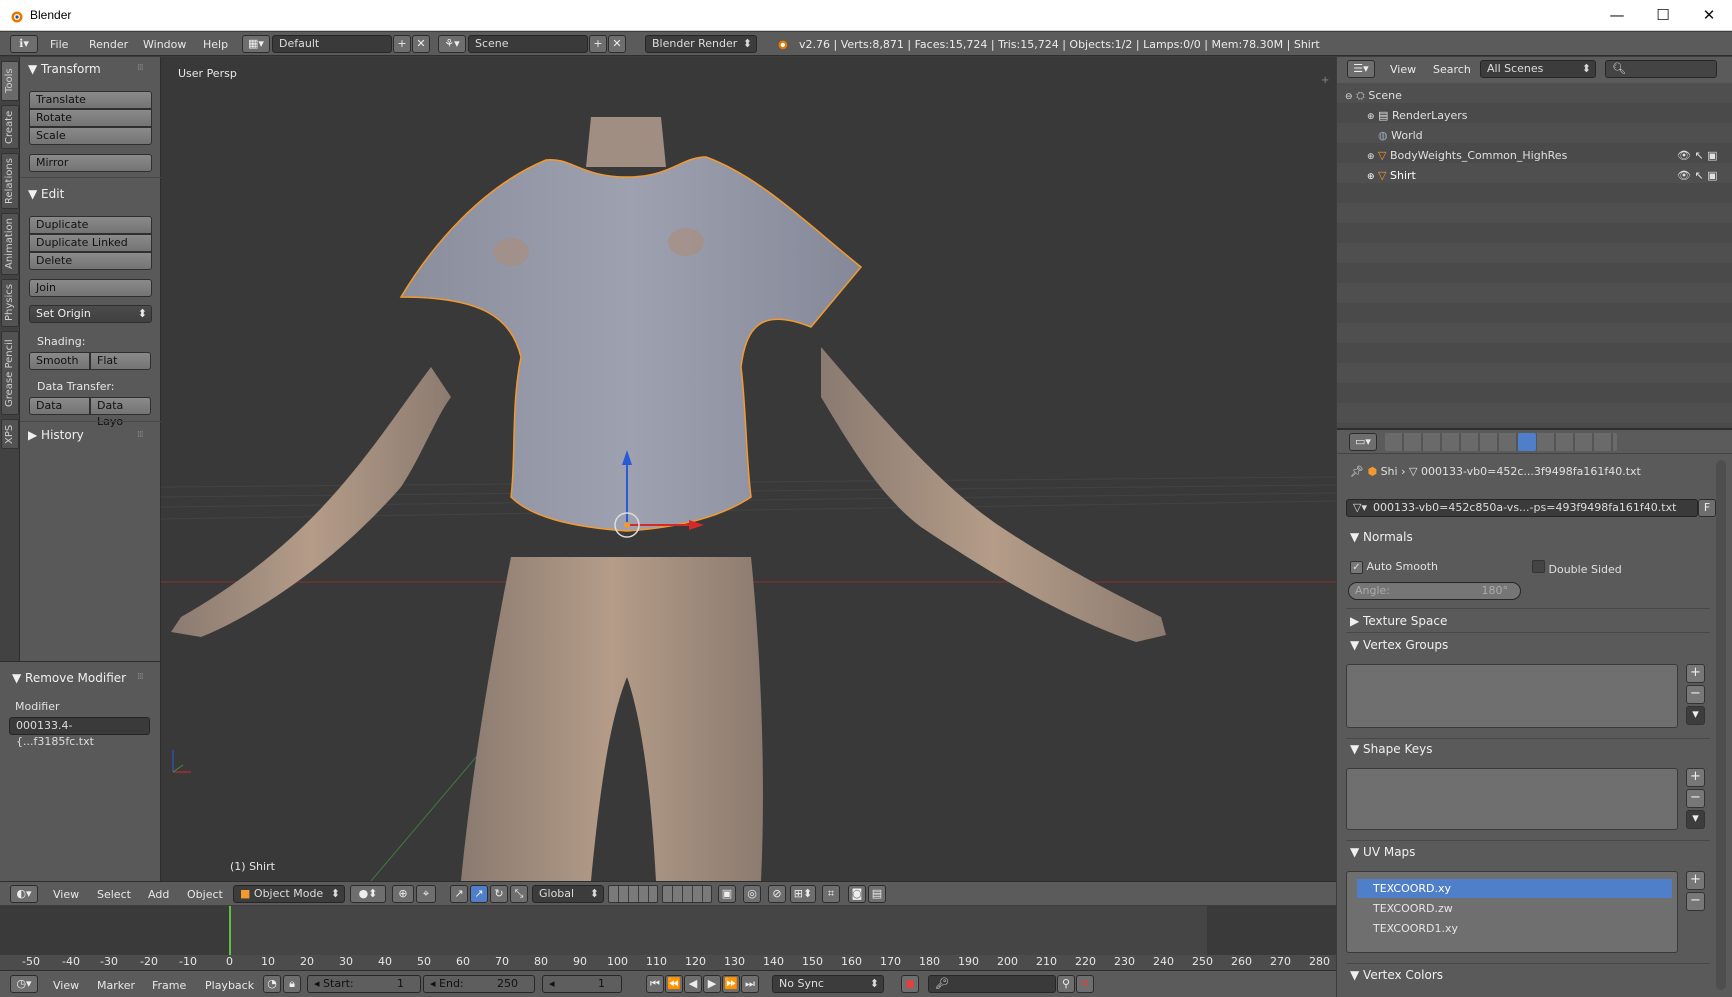 The image size is (1732, 997). I want to click on keying-set-field: 🔑︎, so click(992, 984).